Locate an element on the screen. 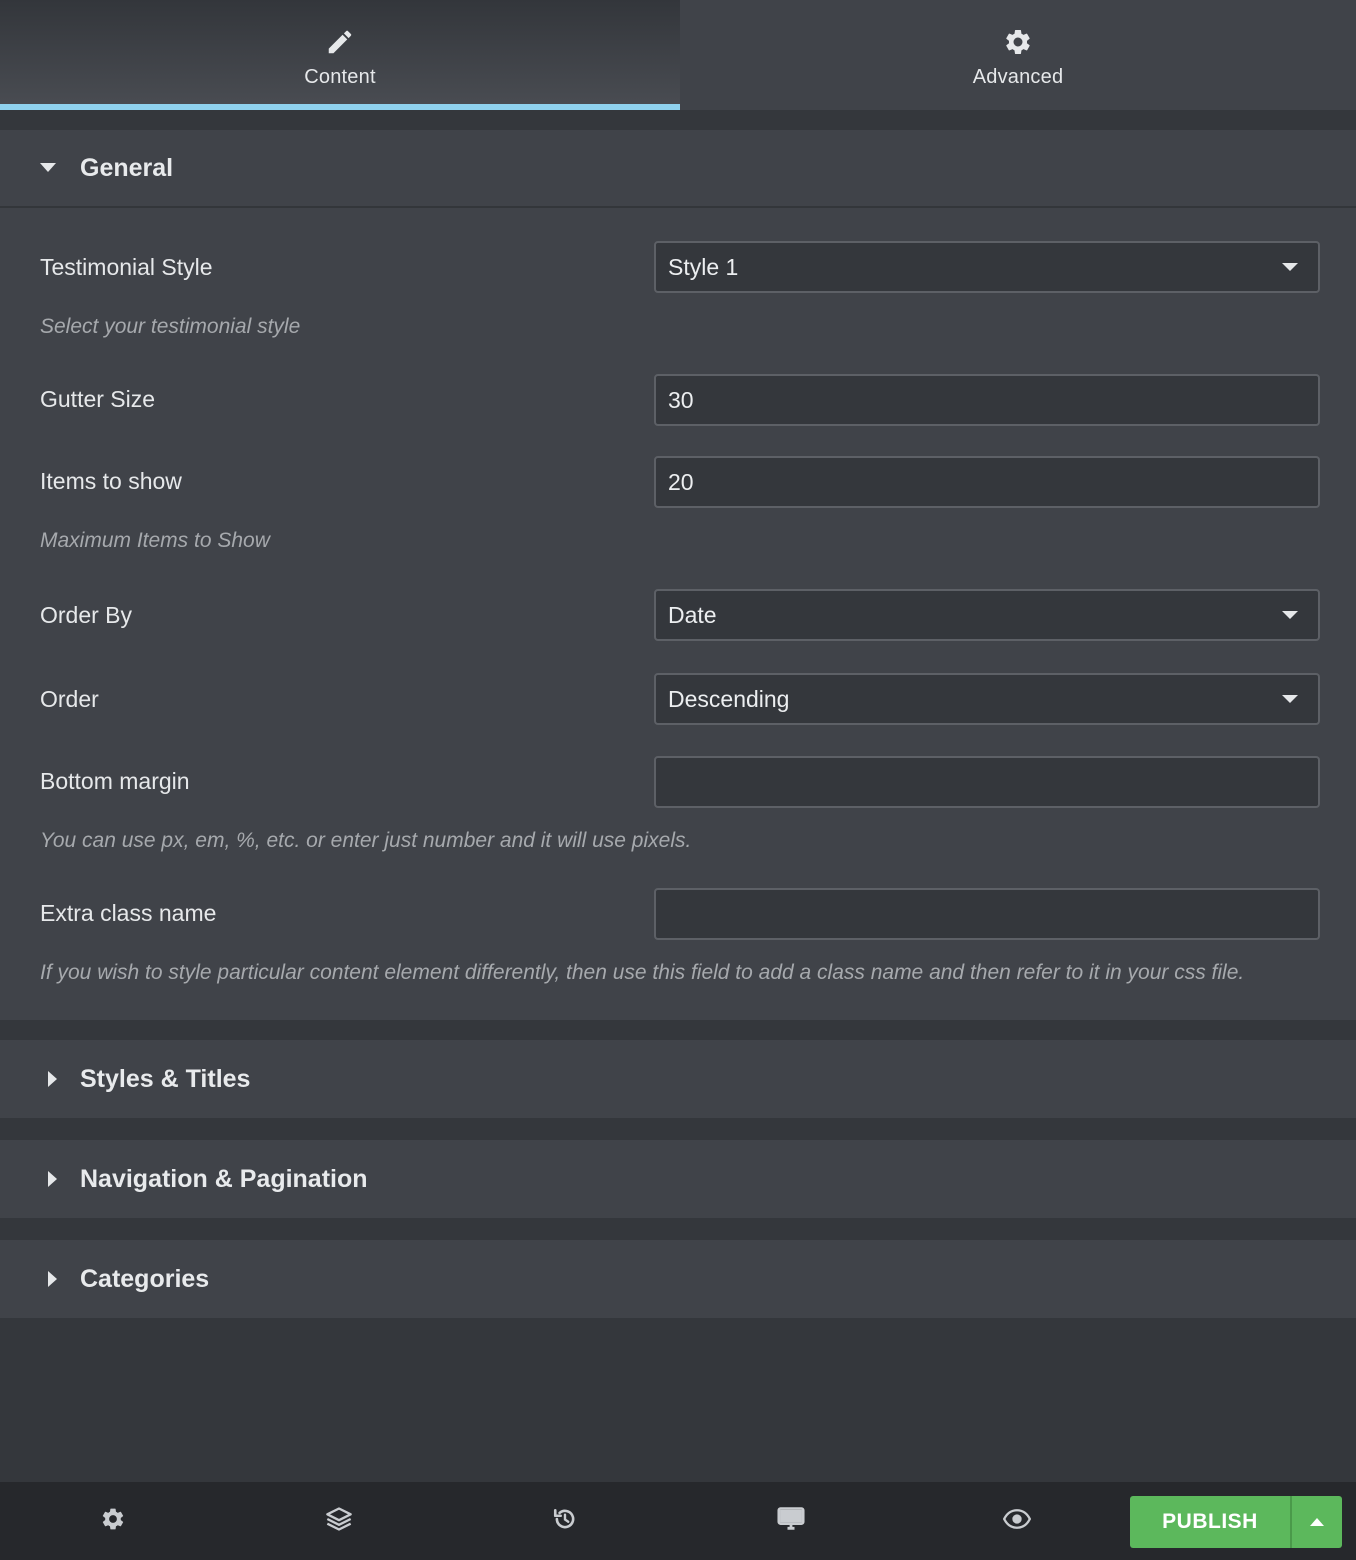 The image size is (1356, 1560). testimonial-style-hint: Select your testimonial style is located at coordinates (170, 326).